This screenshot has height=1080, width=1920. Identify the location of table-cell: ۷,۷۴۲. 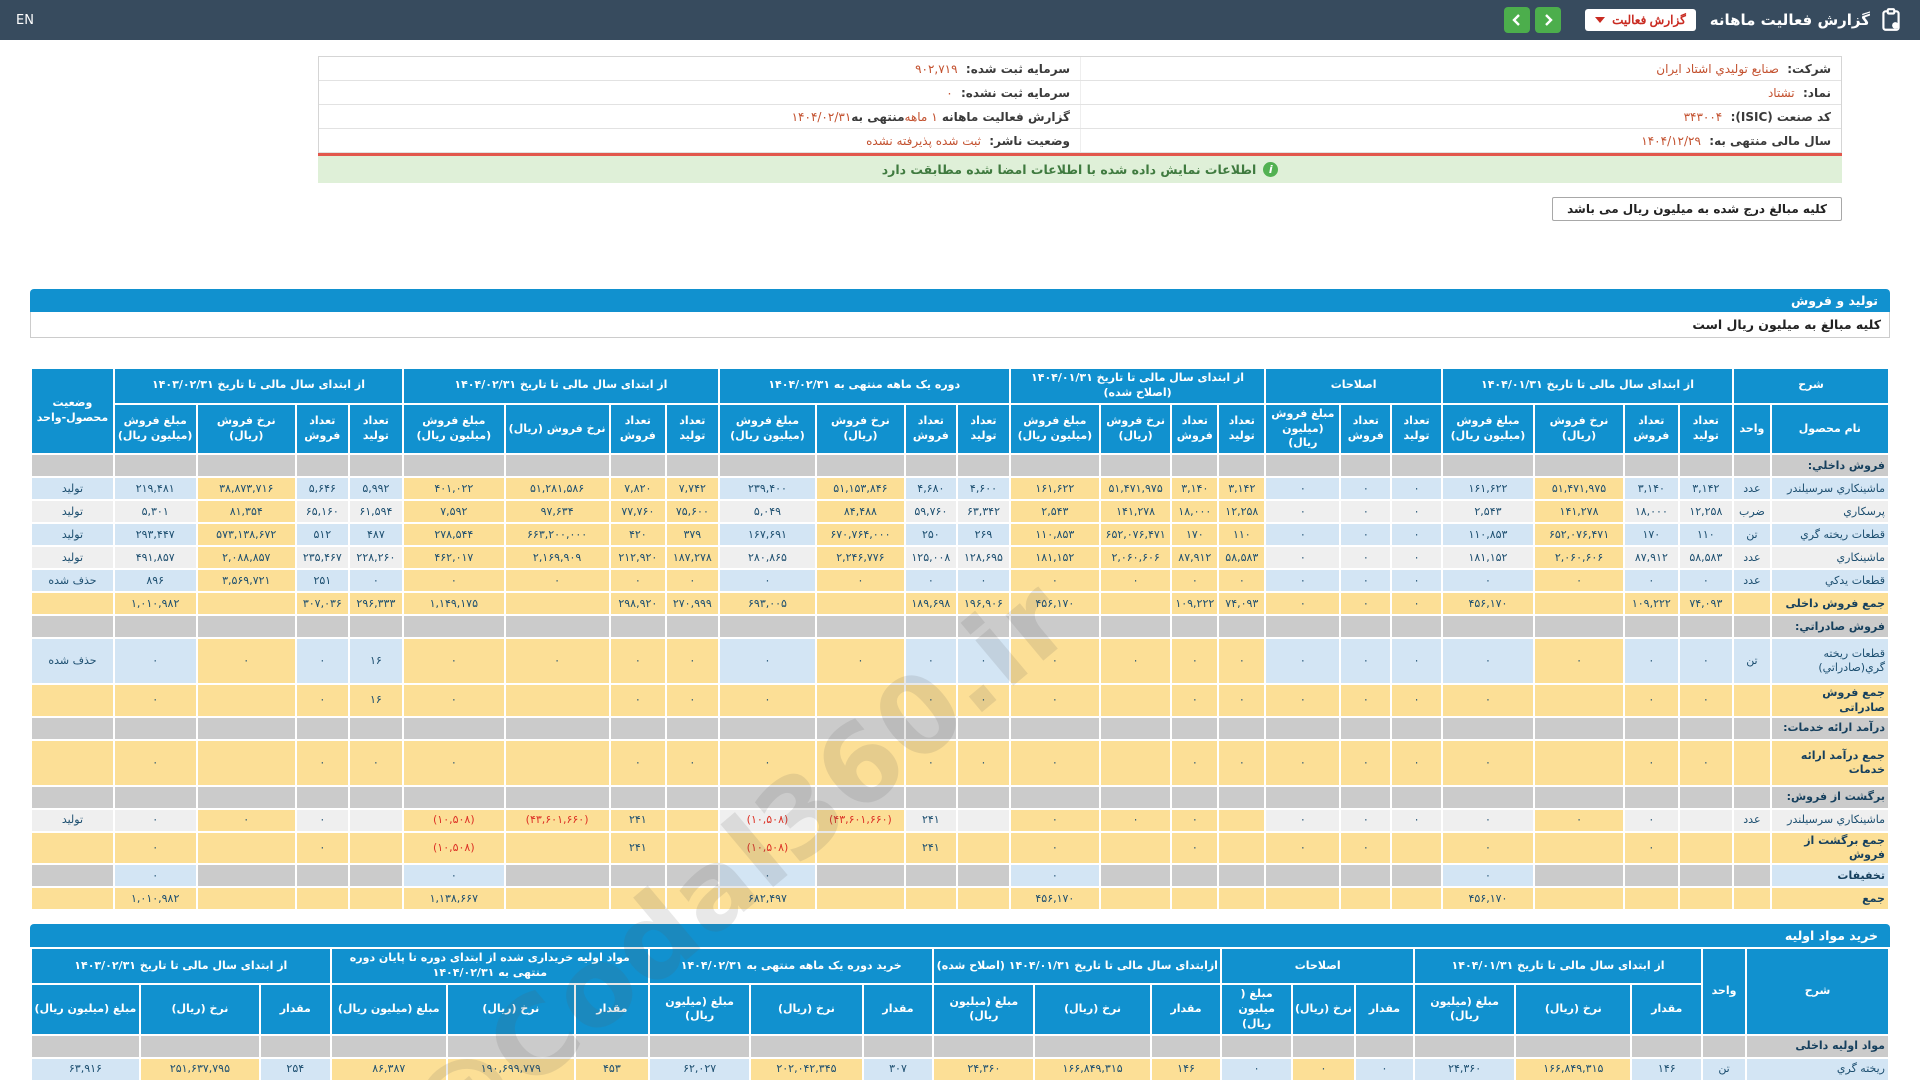
(692, 489).